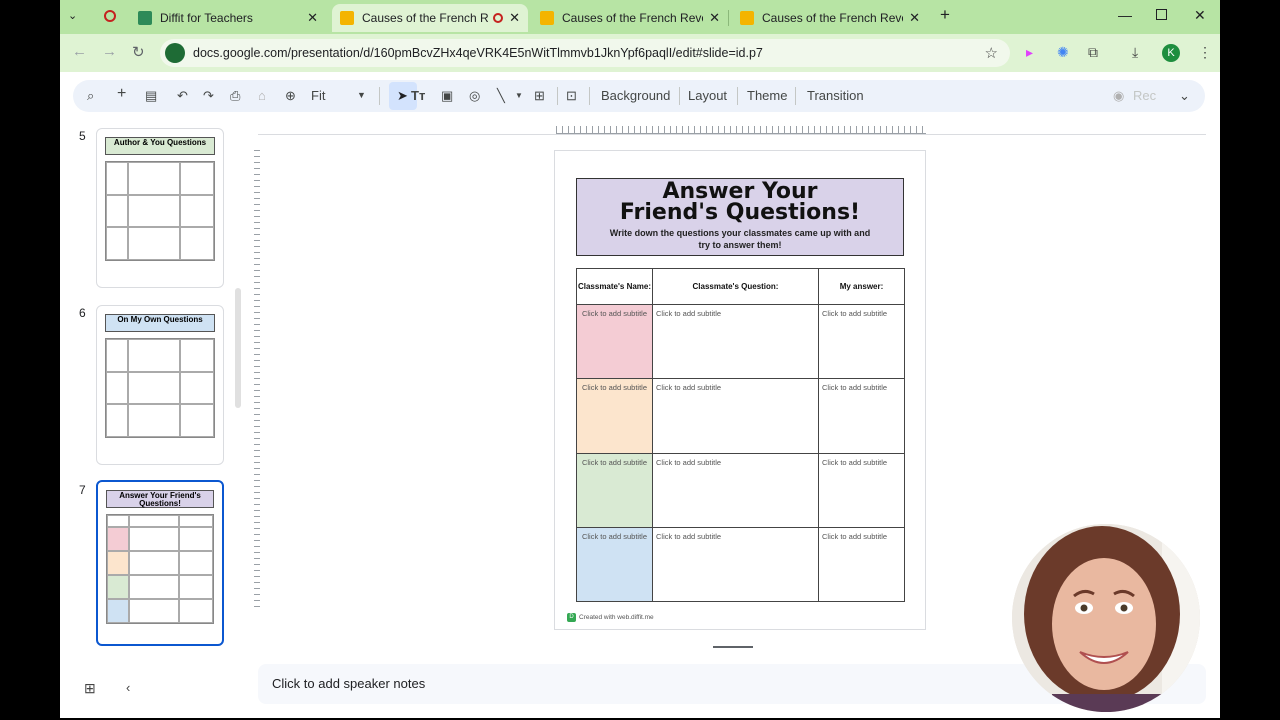 Image resolution: width=1280 pixels, height=720 pixels. Describe the element at coordinates (501, 96) in the screenshot. I see `line-icon: ╲` at that location.